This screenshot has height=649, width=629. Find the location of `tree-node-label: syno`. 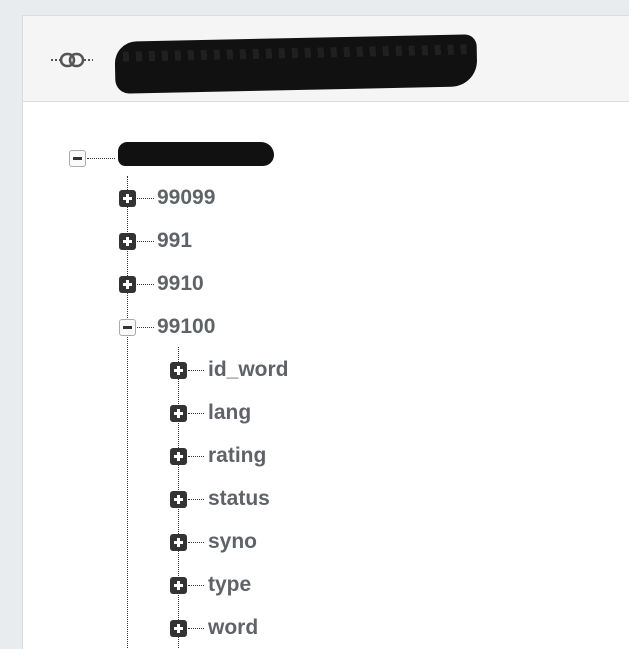

tree-node-label: syno is located at coordinates (232, 542).